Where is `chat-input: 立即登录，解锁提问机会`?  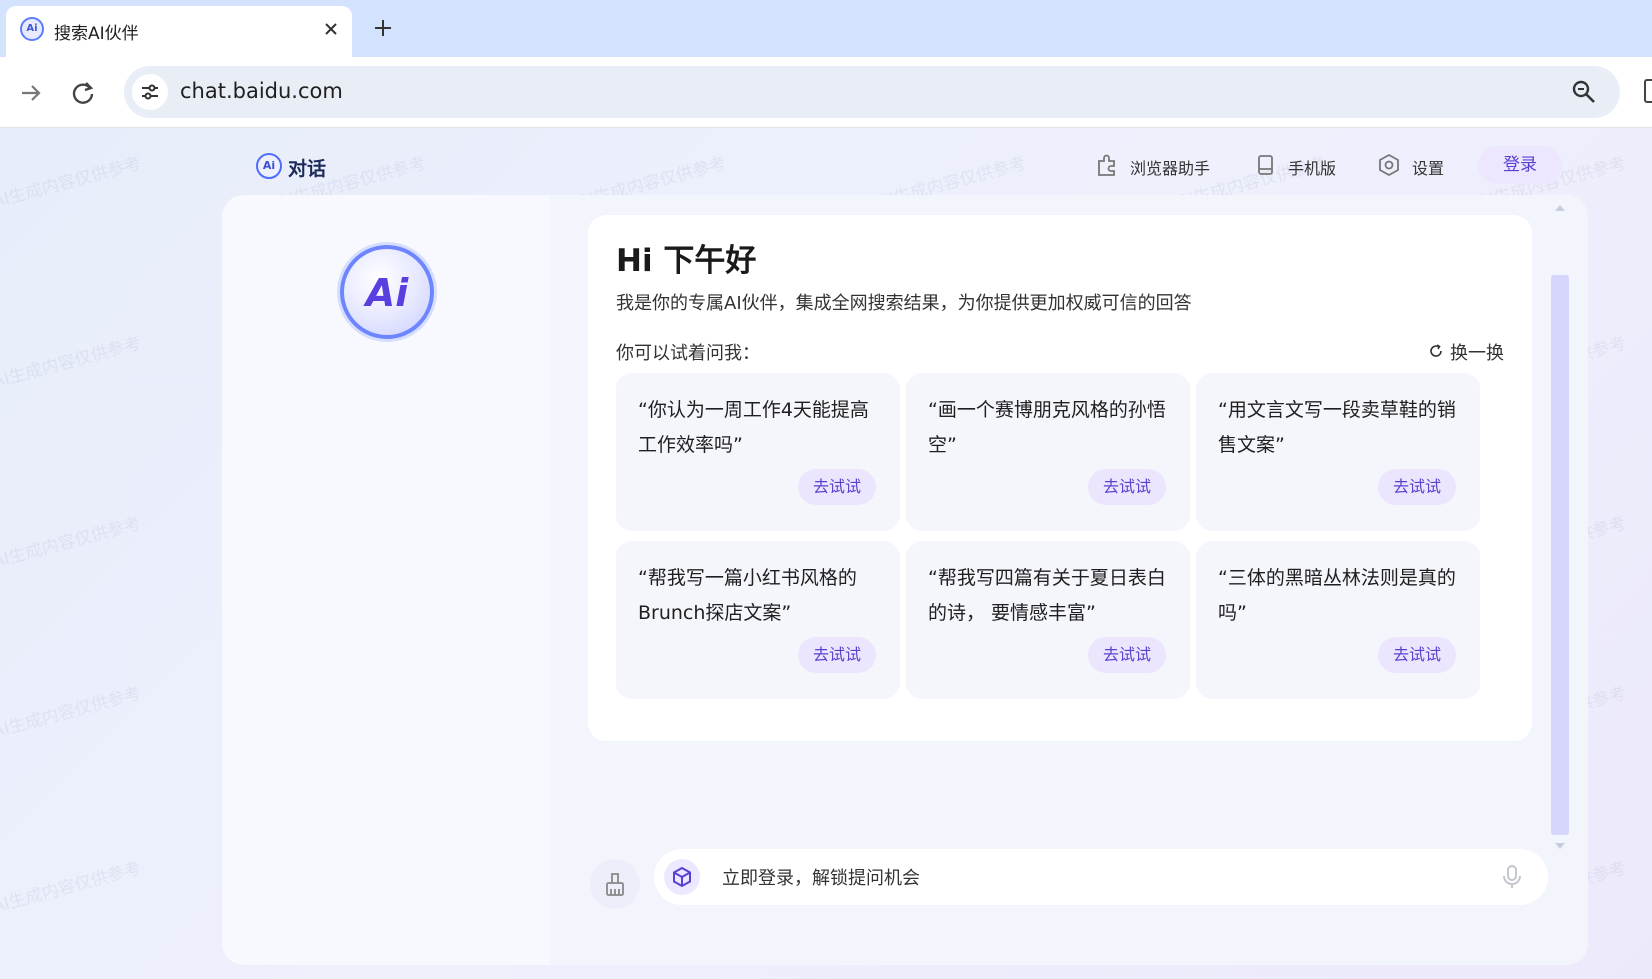
chat-input: 立即登录，解锁提问机会 is located at coordinates (1101, 877).